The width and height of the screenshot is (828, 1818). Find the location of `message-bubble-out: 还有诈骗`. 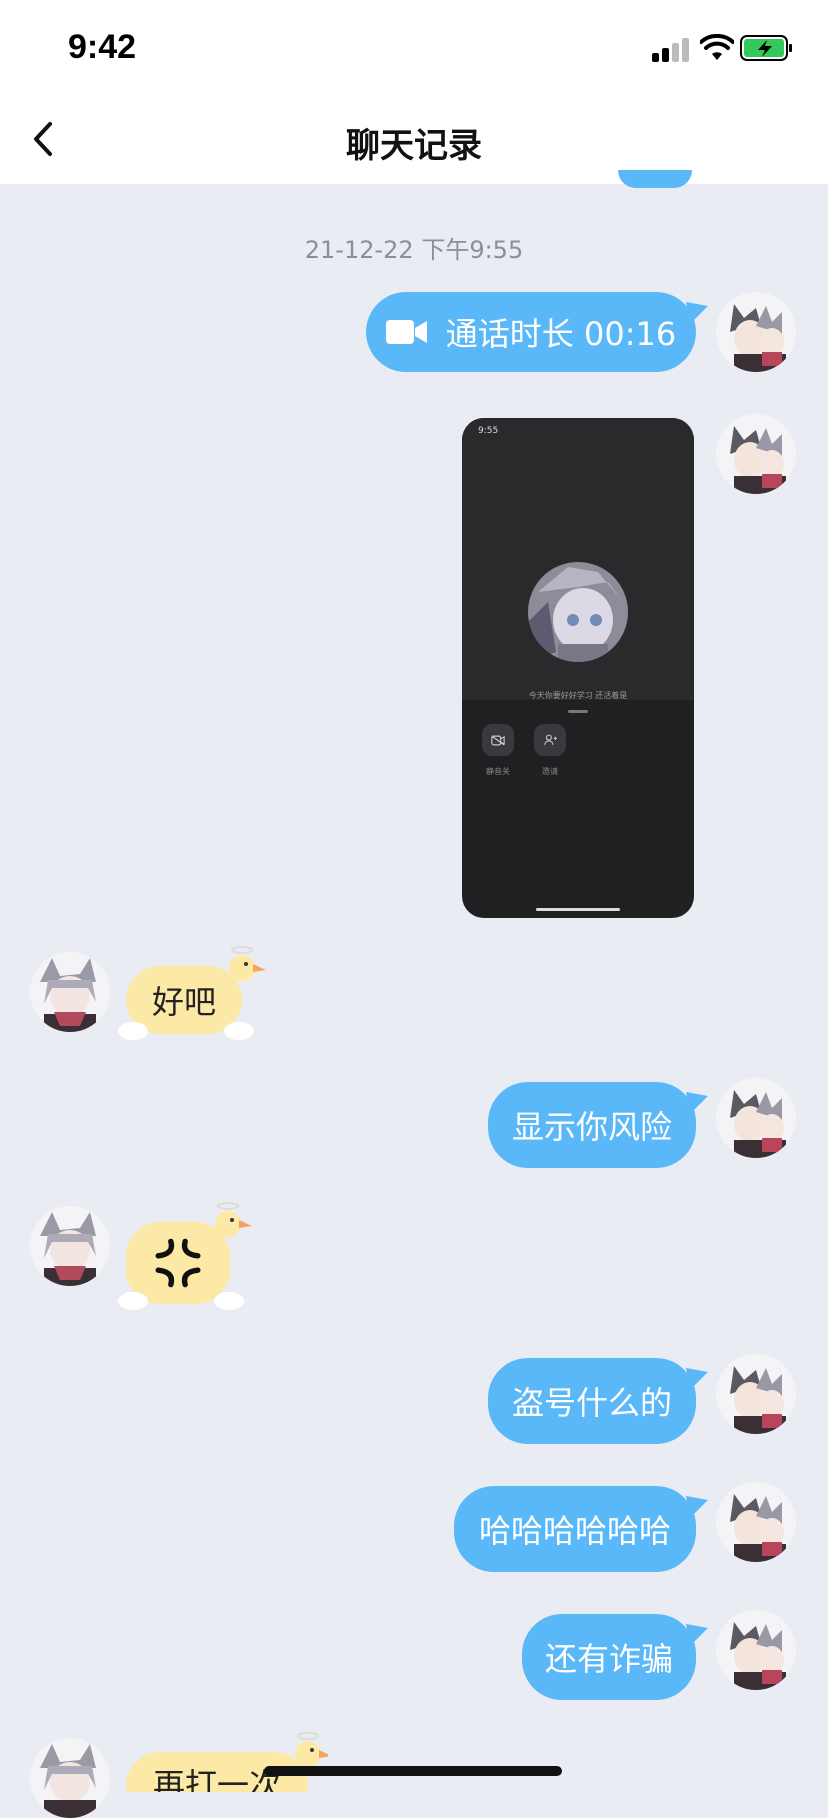

message-bubble-out: 还有诈骗 is located at coordinates (615, 1657).